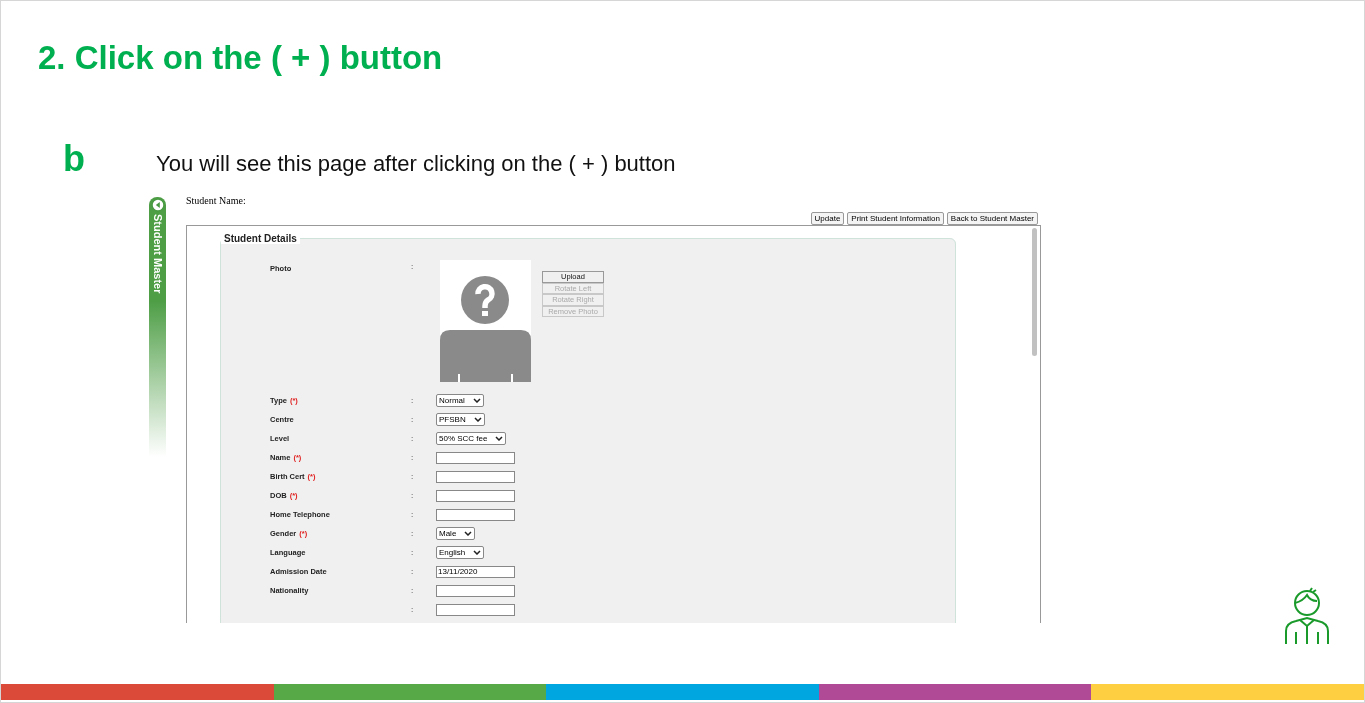  I want to click on photo-placeholder-icon, so click(485, 321).